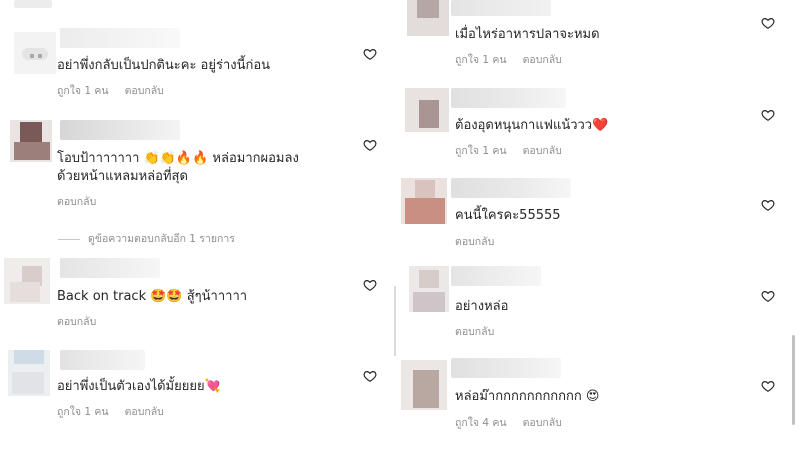 This screenshot has height=450, width=800. I want to click on comment-text: โอบป้าาาาาาา 👏👏🔥🔥 หล่อมากผอมลง, so click(178, 158).